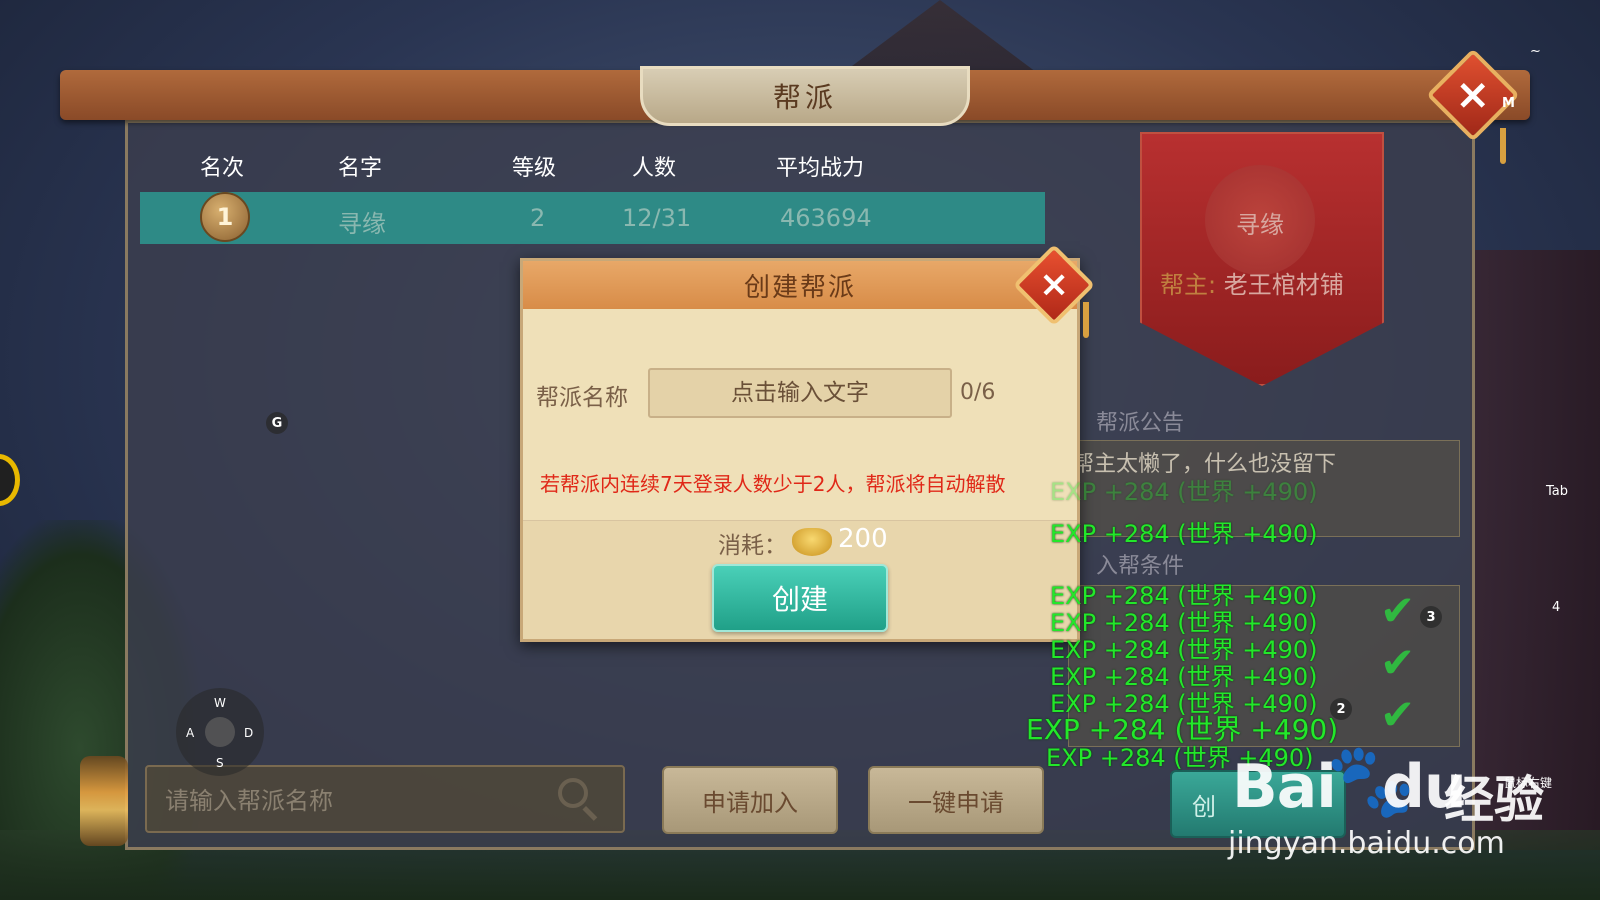 This screenshot has height=900, width=1600. I want to click on page-title: 帮派, so click(804, 97).